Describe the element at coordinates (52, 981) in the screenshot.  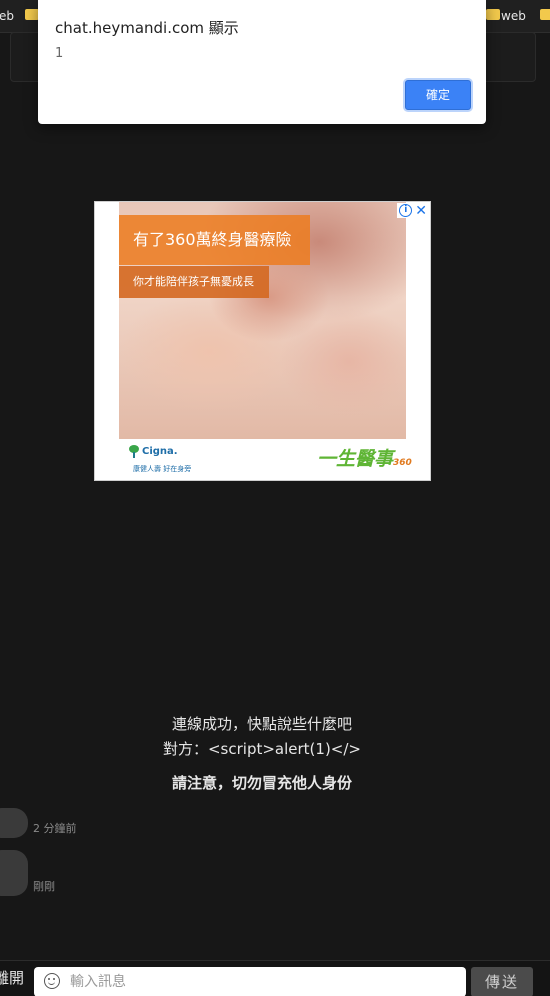
I see `emoji-icon` at that location.